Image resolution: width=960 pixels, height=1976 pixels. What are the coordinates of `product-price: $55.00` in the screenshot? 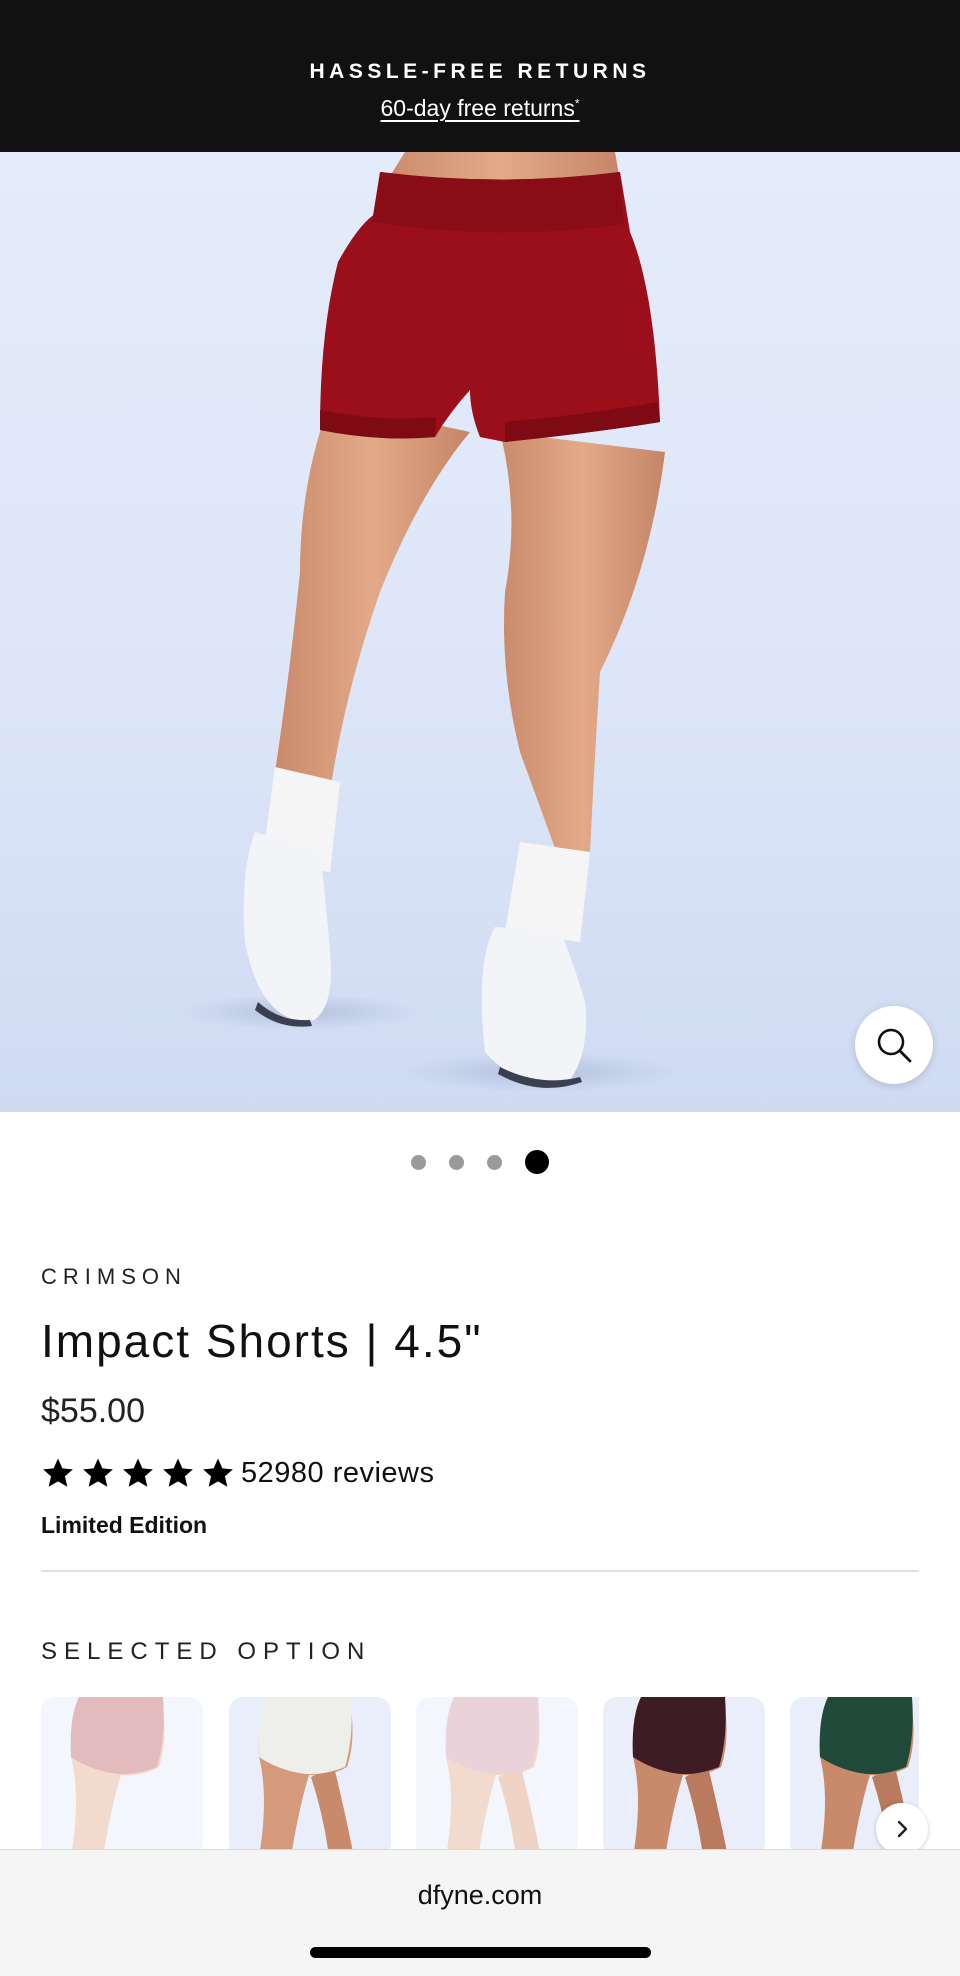 It's located at (93, 1411).